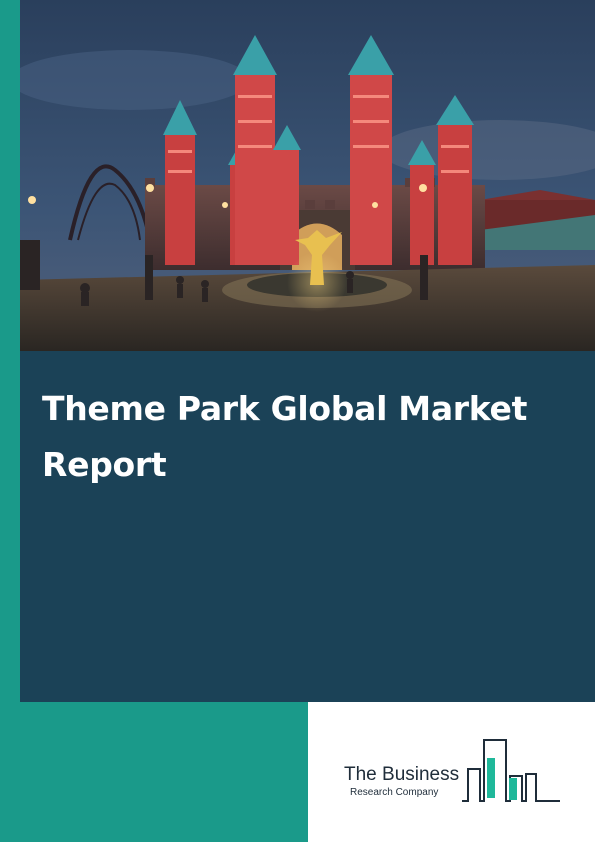 This screenshot has height=842, width=595. What do you see at coordinates (285, 436) in the screenshot?
I see `report-title: Theme Park Global Market Report` at bounding box center [285, 436].